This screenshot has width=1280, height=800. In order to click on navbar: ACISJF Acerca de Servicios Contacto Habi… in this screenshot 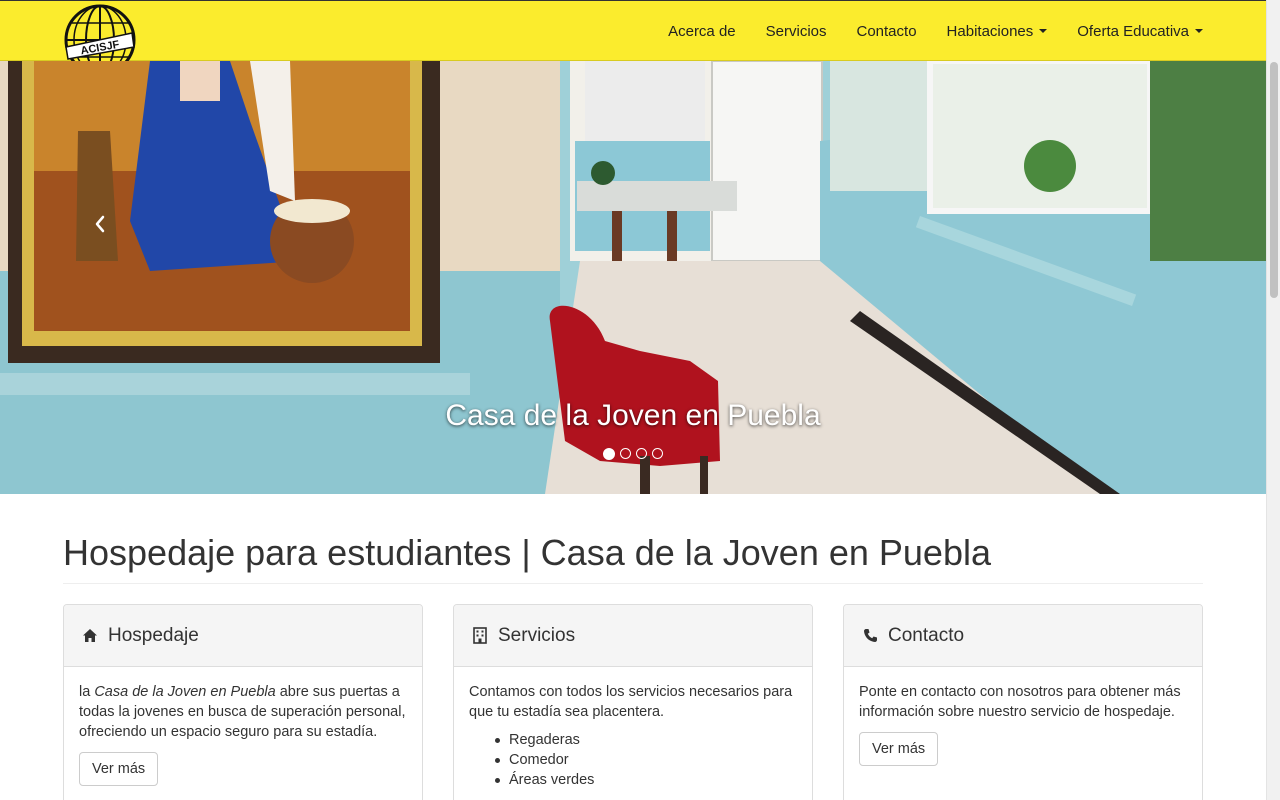, I will do `click(633, 38)`.